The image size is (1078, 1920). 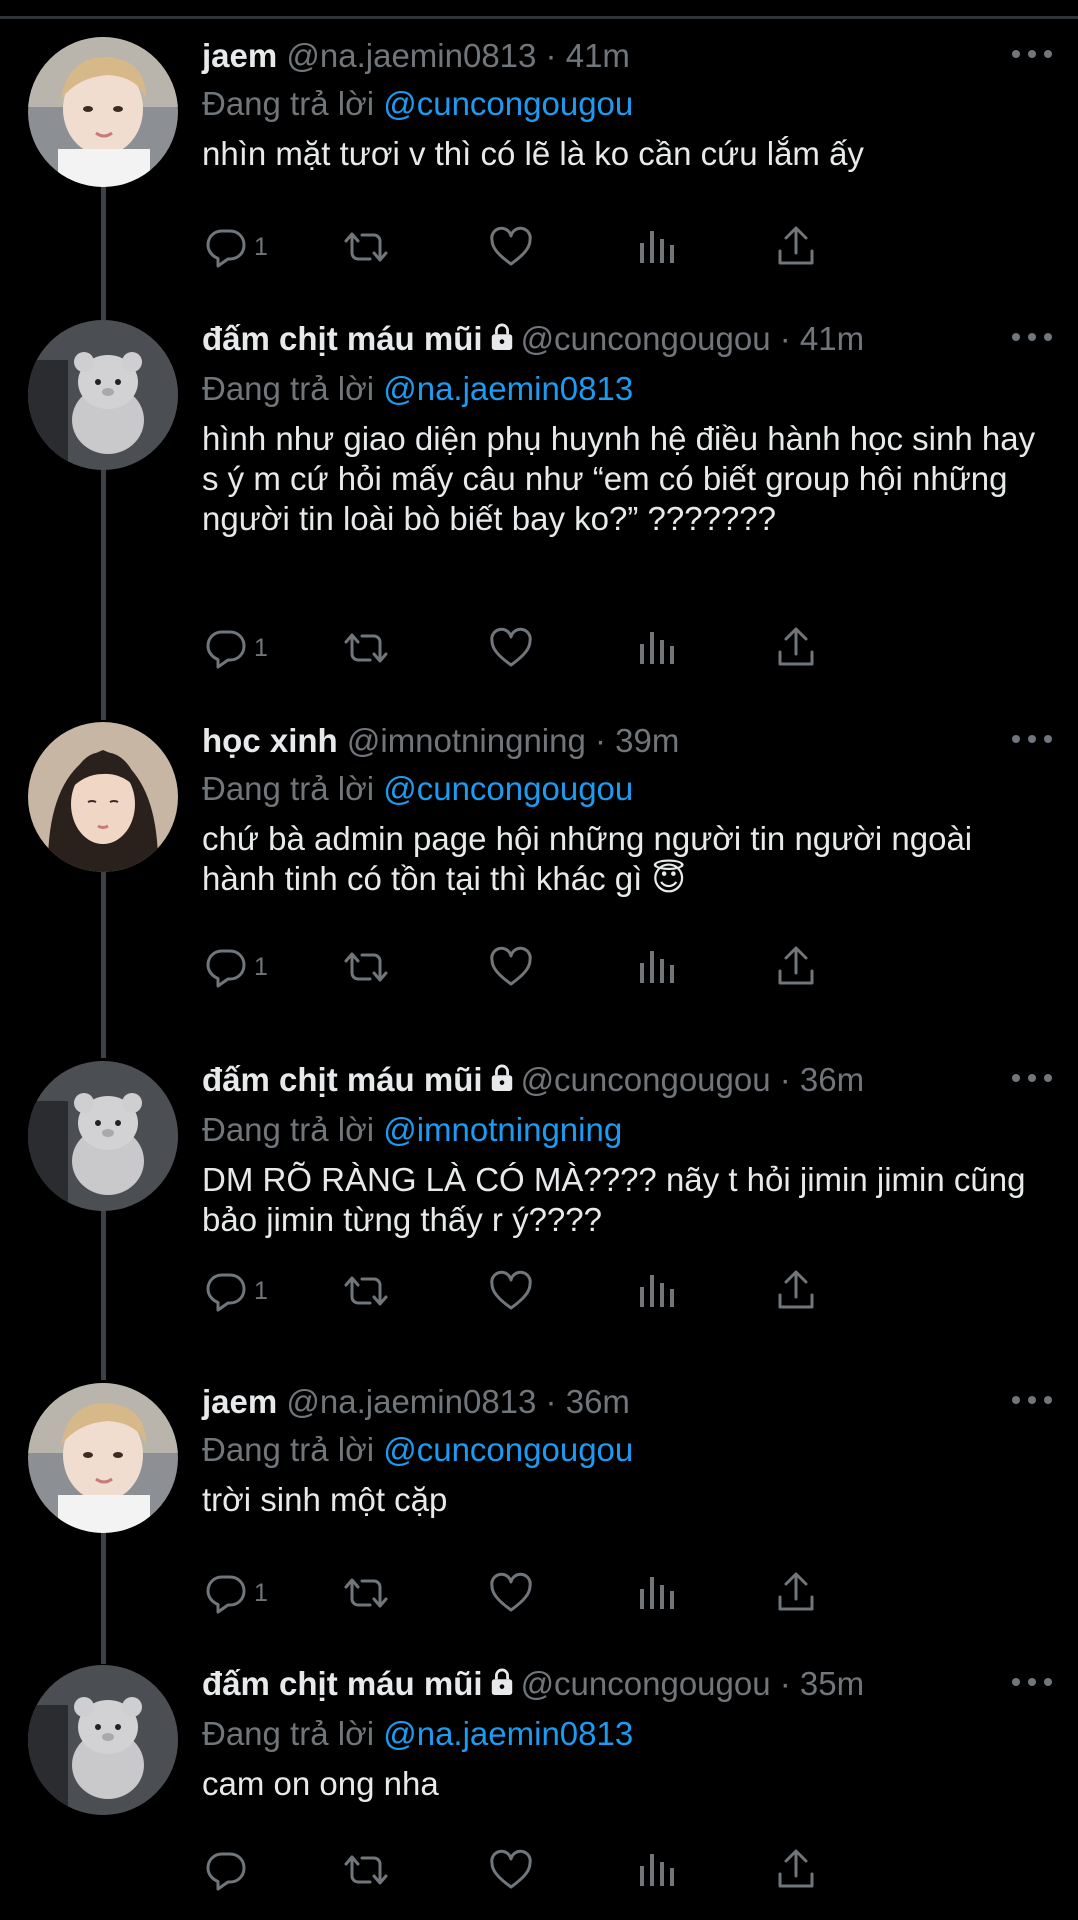 I want to click on tweet-header: đấm chịt máu mũi @cuncongougou · 36m, so click(x=625, y=1081).